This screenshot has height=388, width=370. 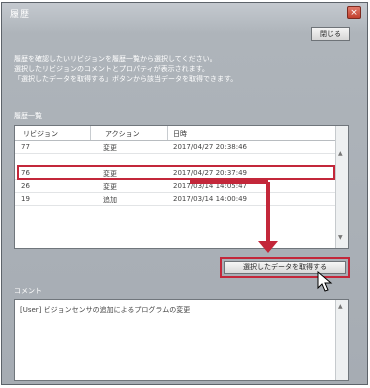 What do you see at coordinates (20, 15) in the screenshot?
I see `window-title: 履歴` at bounding box center [20, 15].